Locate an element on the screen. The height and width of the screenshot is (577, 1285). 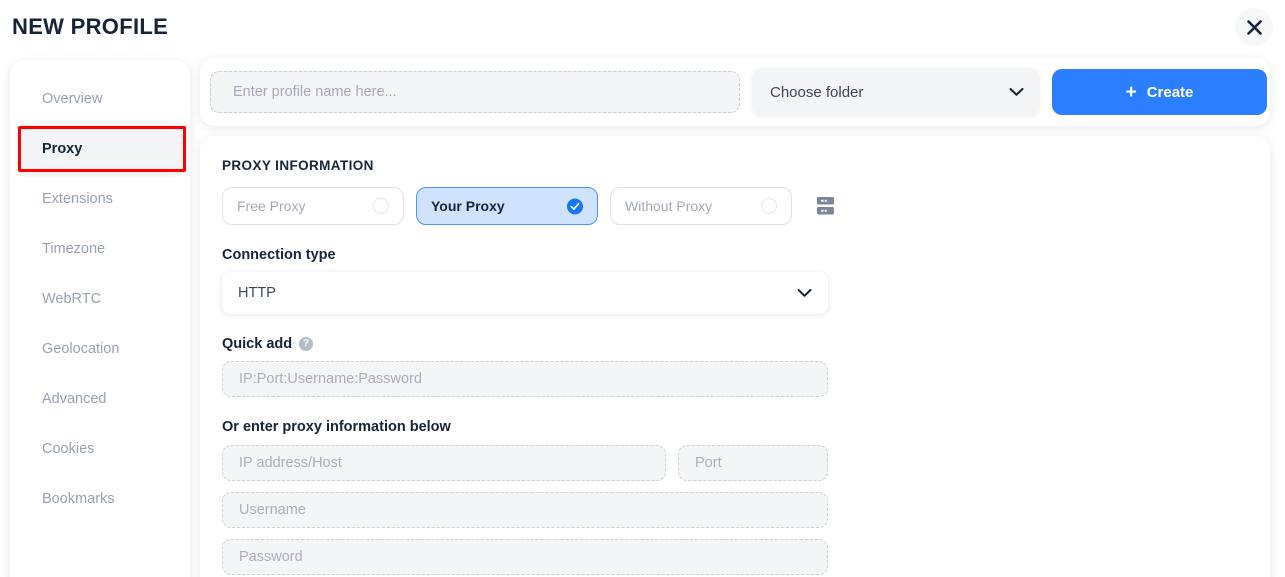
quick-add-label-text: Quick add is located at coordinates (257, 344).